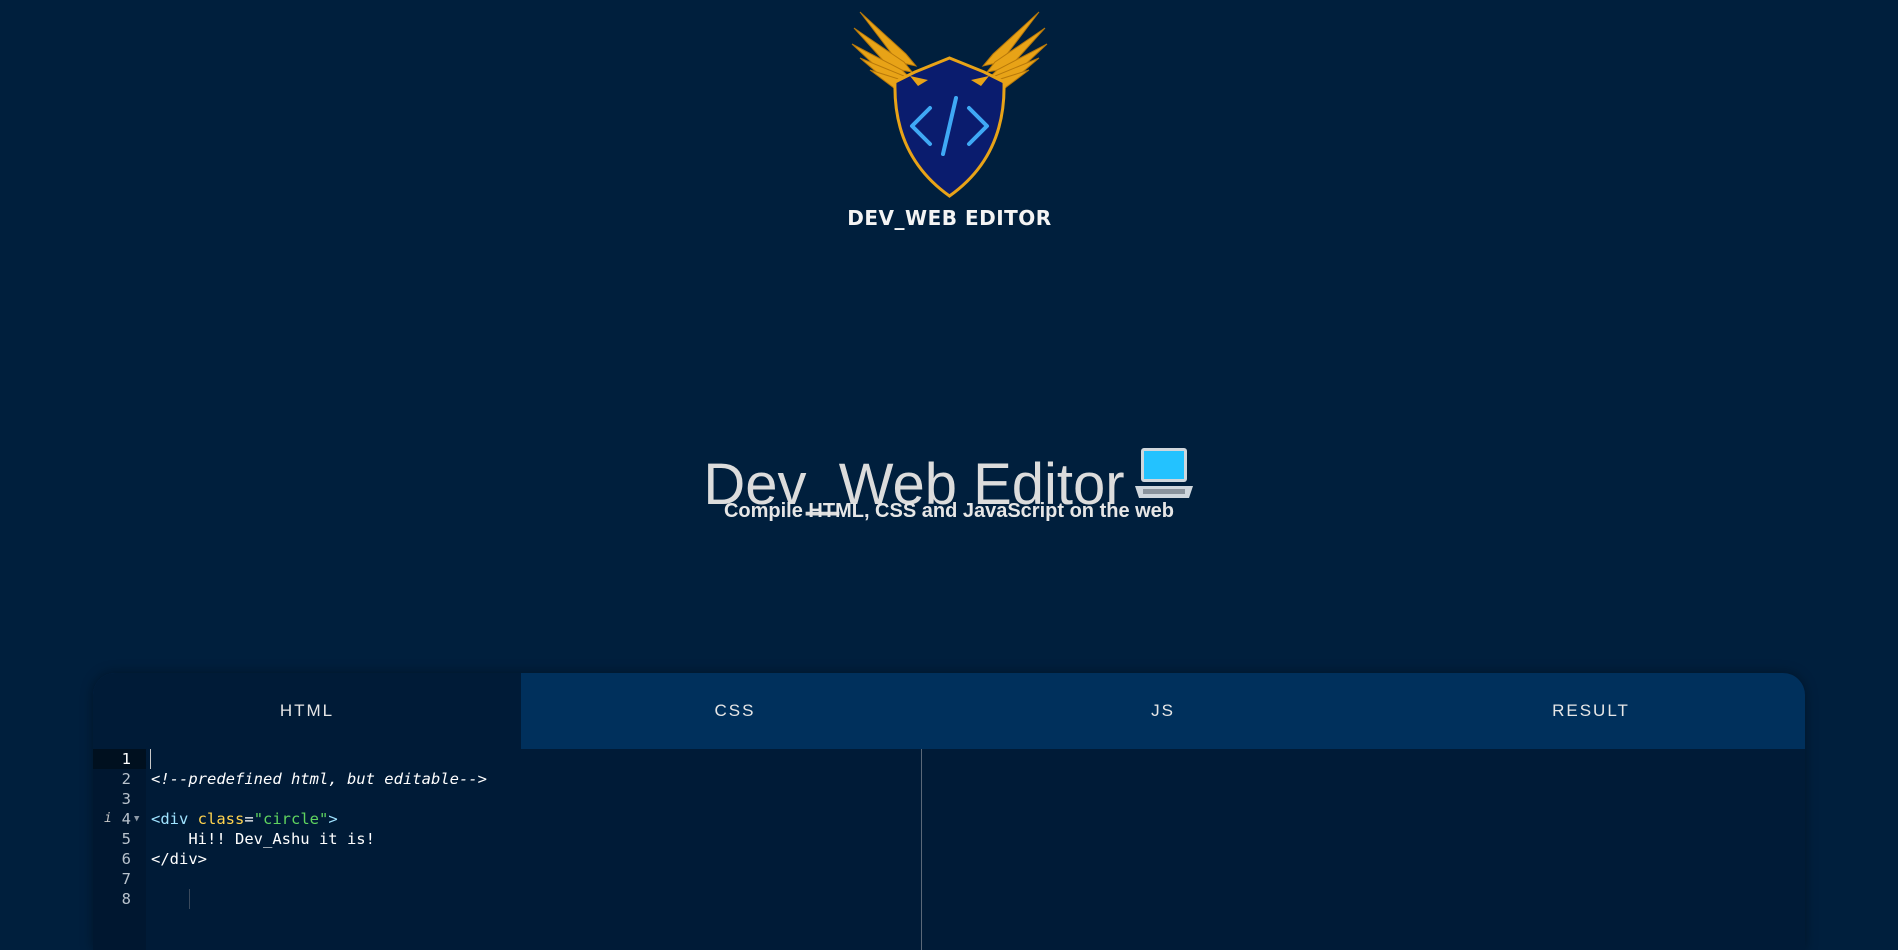 Image resolution: width=1898 pixels, height=950 pixels. I want to click on code-line: 3, so click(507, 799).